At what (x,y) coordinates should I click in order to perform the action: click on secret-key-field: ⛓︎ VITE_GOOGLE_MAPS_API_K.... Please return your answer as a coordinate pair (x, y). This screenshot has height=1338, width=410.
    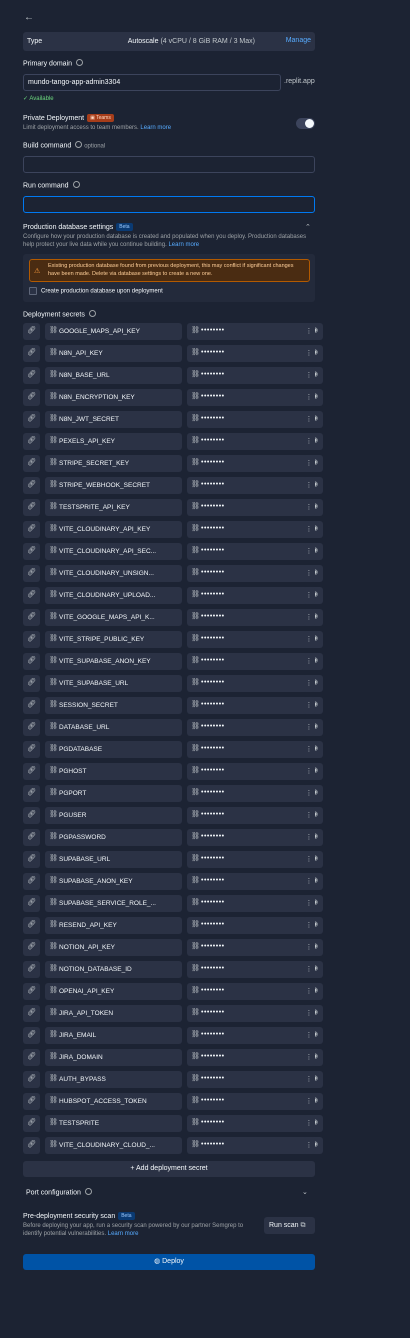
    Looking at the image, I should click on (113, 617).